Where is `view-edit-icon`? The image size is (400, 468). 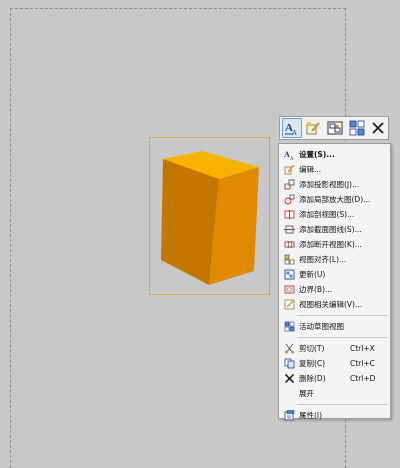
view-edit-icon is located at coordinates (289, 305).